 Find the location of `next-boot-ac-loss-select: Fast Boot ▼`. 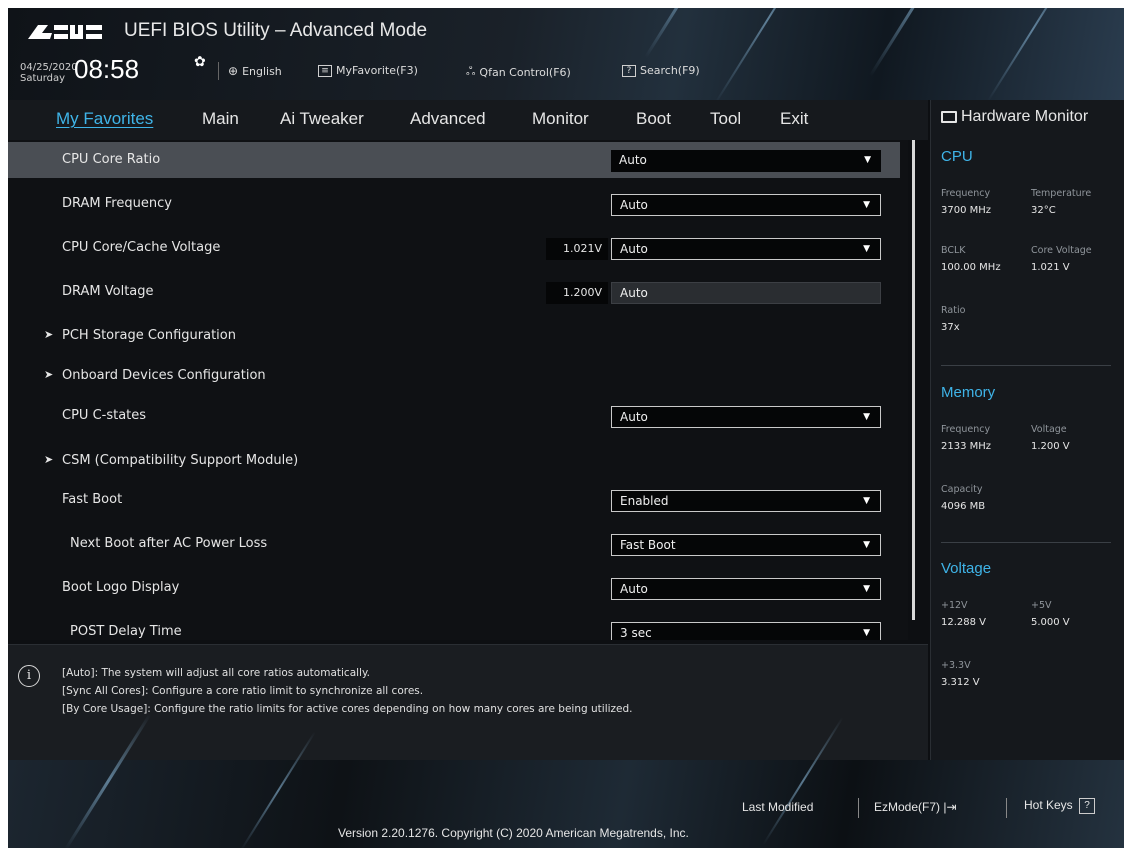

next-boot-ac-loss-select: Fast Boot ▼ is located at coordinates (746, 545).